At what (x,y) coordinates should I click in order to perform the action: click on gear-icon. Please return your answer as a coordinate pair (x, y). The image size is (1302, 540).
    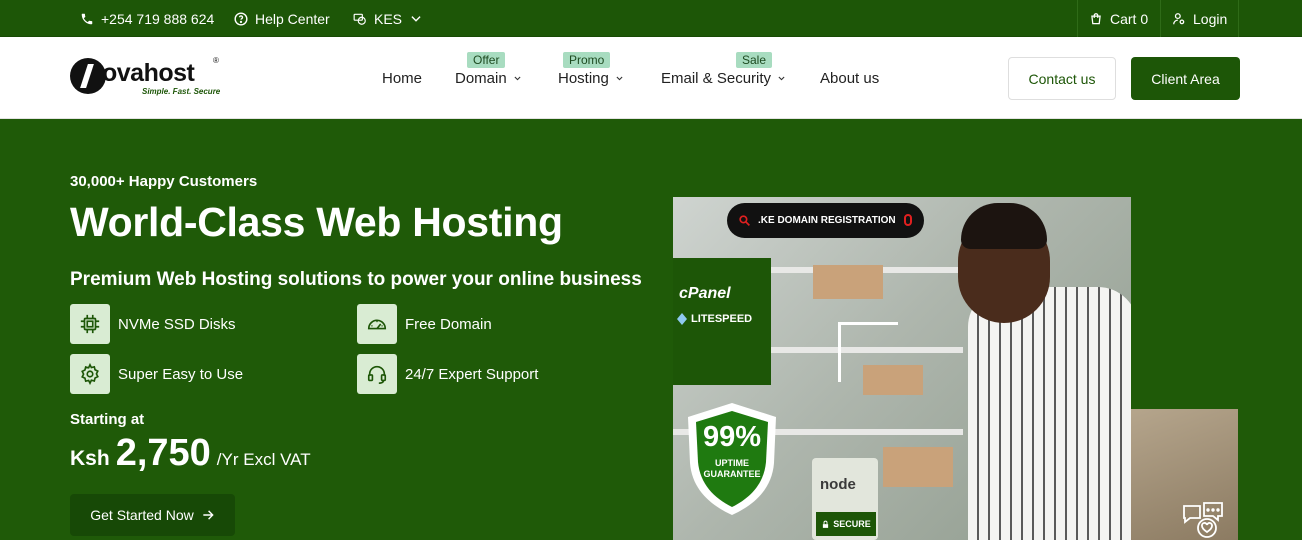
    Looking at the image, I should click on (90, 374).